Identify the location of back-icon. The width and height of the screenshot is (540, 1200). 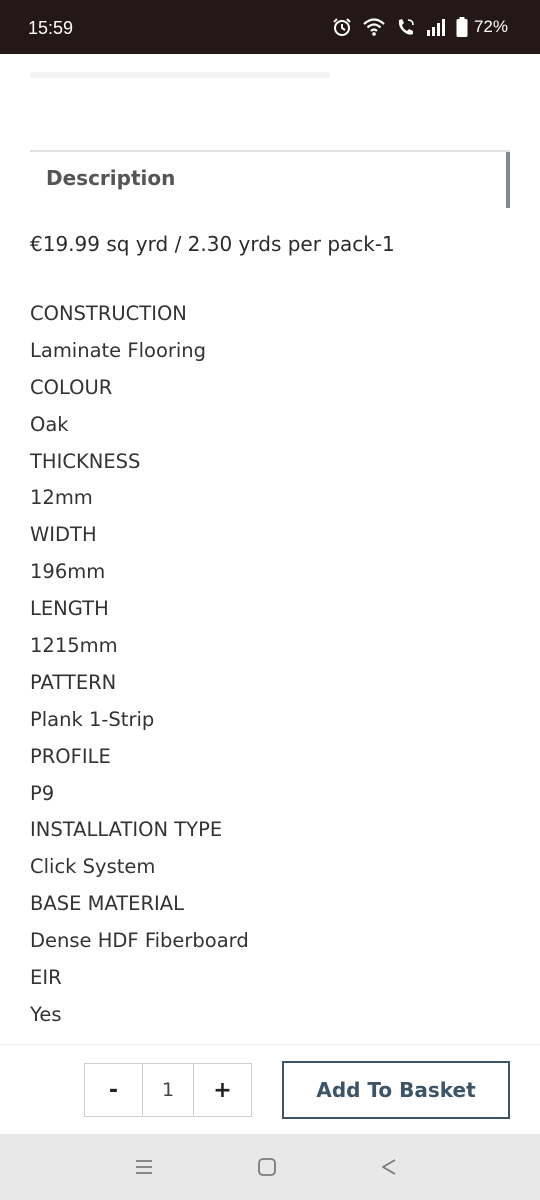
(389, 1167).